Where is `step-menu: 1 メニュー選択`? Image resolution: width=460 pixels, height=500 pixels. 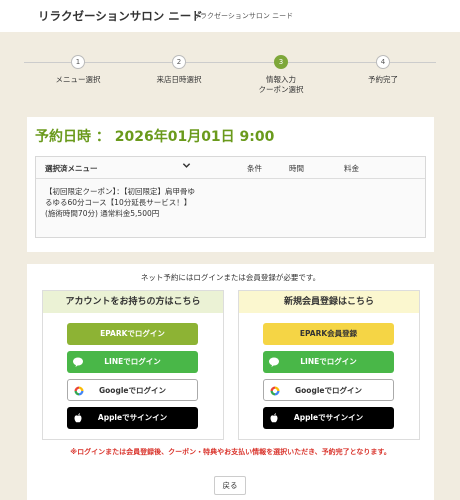
step-menu: 1 メニュー選択 is located at coordinates (78, 70).